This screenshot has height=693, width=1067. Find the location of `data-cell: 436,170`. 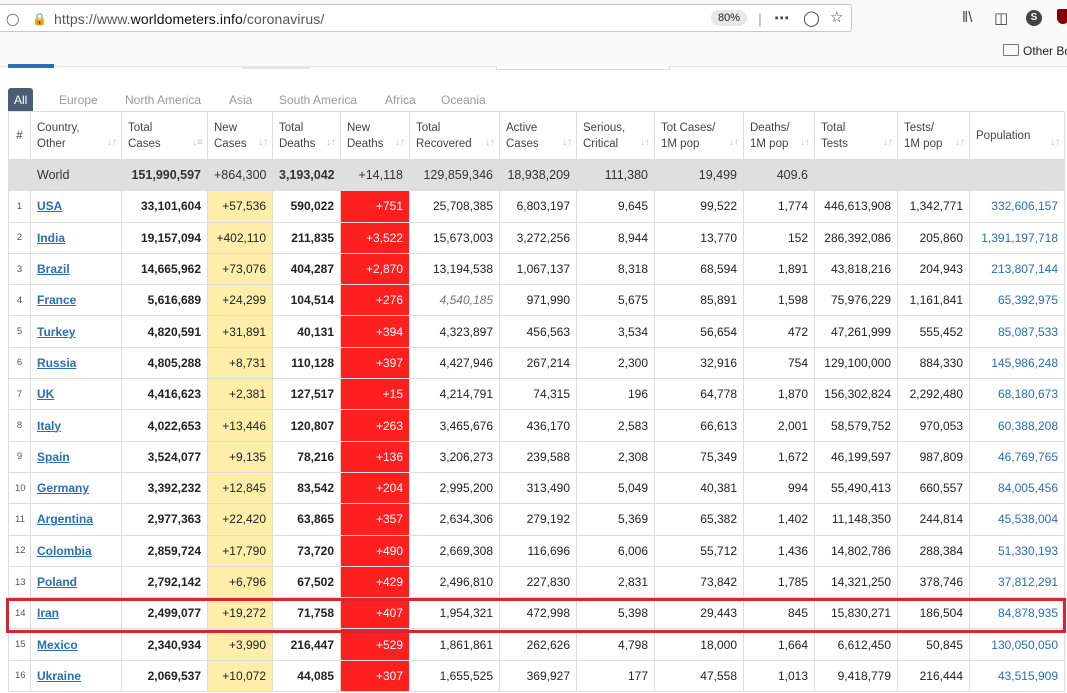

data-cell: 436,170 is located at coordinates (538, 425).